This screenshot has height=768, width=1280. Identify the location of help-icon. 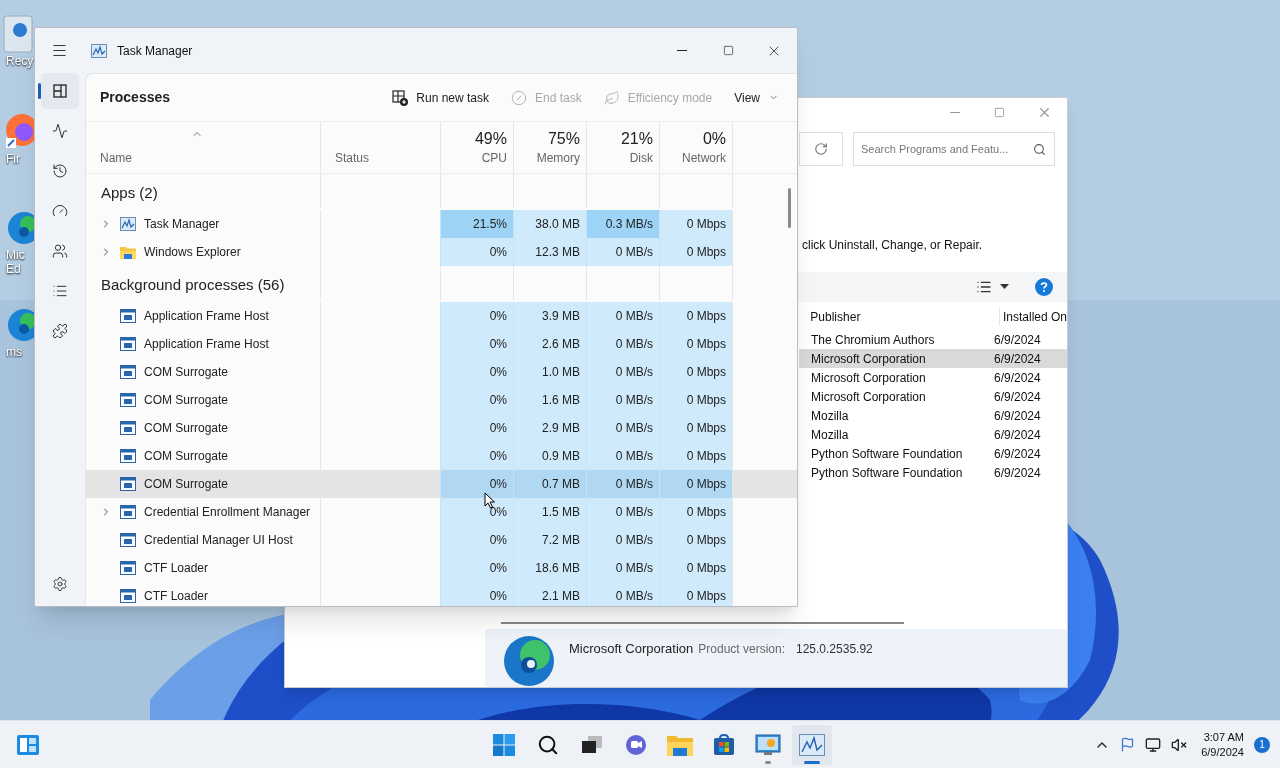
(1044, 287).